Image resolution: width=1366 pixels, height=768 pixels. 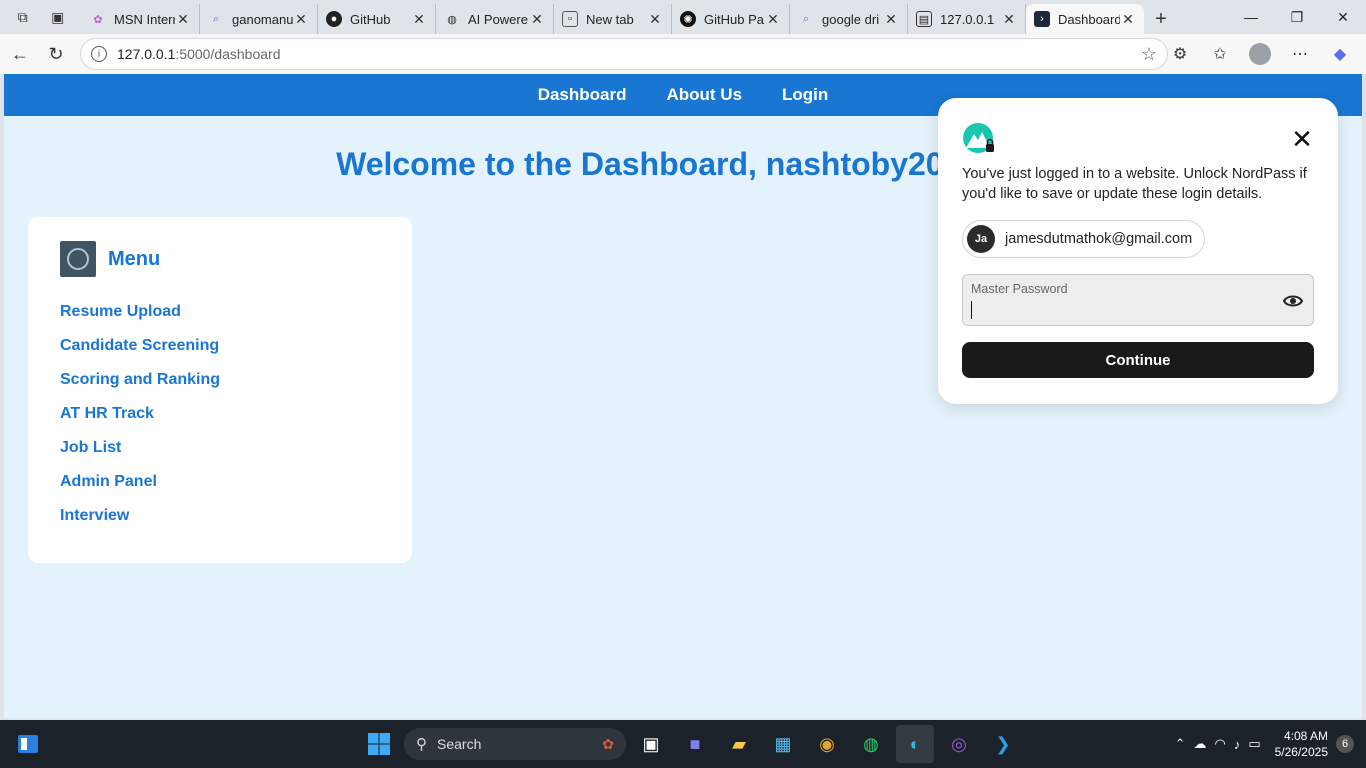 I want to click on tab-google-drive: ⌕ google dri ✕, so click(x=849, y=19).